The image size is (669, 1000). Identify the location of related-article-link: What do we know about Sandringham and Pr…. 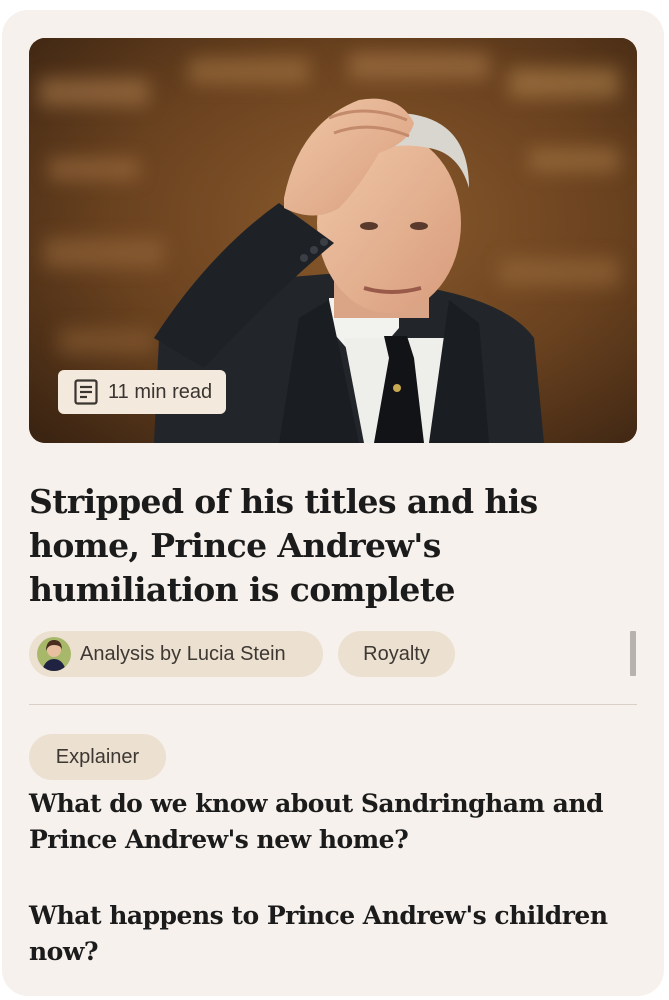
(329, 822).